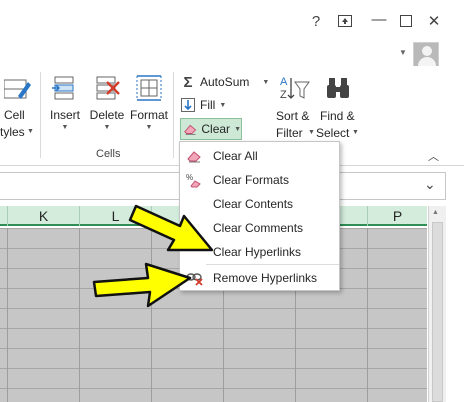 Image resolution: width=464 pixels, height=402 pixels. Describe the element at coordinates (293, 116) in the screenshot. I see `sort-filter-label-1: Sort &` at that location.